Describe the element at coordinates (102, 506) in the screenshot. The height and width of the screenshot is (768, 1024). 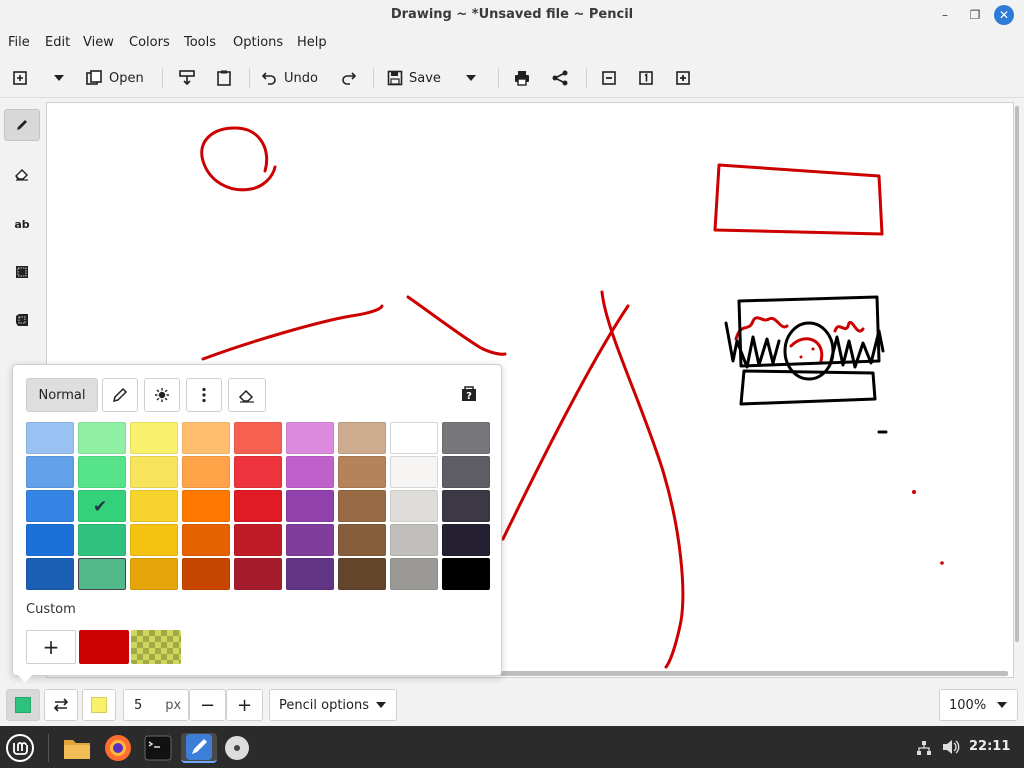
I see `palette-color-swatch: ✔` at that location.